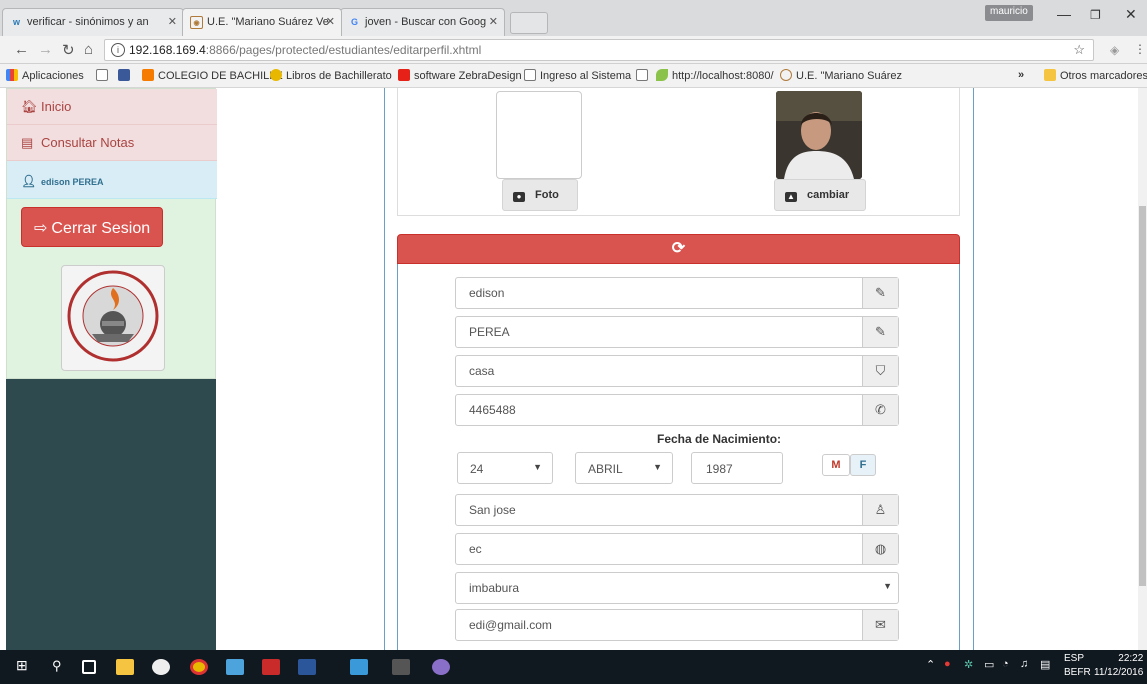  What do you see at coordinates (45, 49) in the screenshot?
I see `forward-icon: →` at bounding box center [45, 49].